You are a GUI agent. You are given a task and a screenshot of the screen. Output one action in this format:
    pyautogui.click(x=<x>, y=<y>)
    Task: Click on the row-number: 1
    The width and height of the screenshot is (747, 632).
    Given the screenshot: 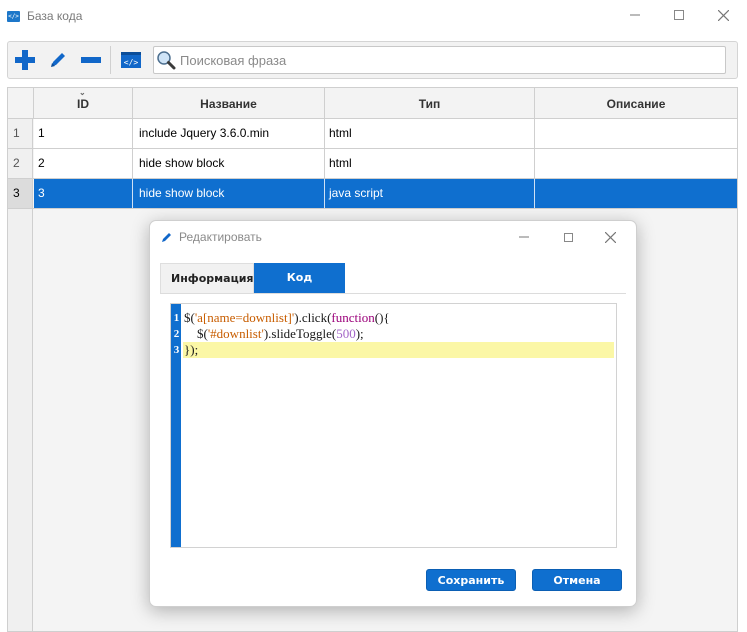 What is the action you would take?
    pyautogui.click(x=20, y=133)
    